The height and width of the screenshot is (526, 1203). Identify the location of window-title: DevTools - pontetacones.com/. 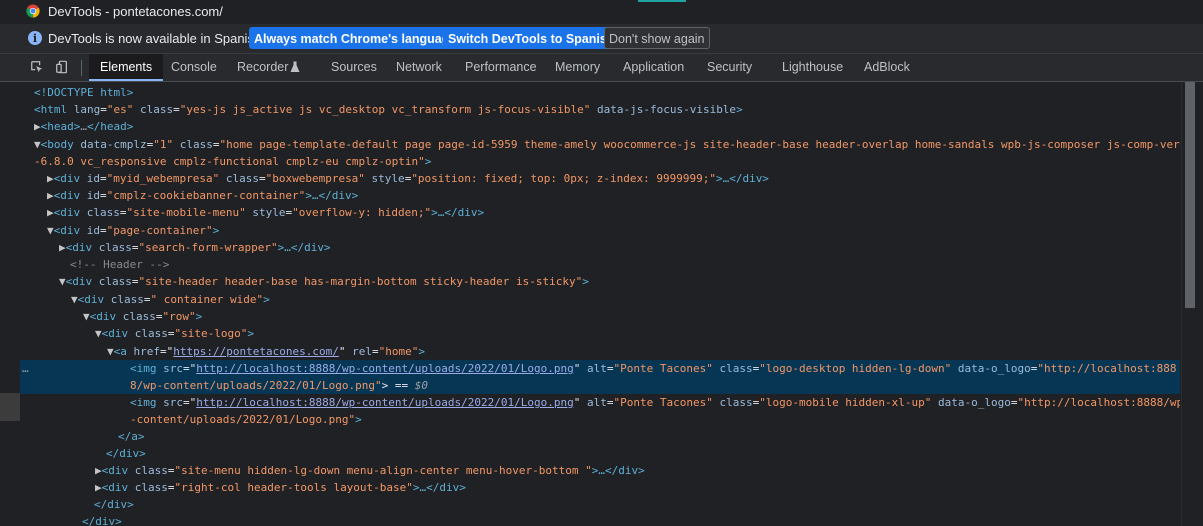
(135, 11).